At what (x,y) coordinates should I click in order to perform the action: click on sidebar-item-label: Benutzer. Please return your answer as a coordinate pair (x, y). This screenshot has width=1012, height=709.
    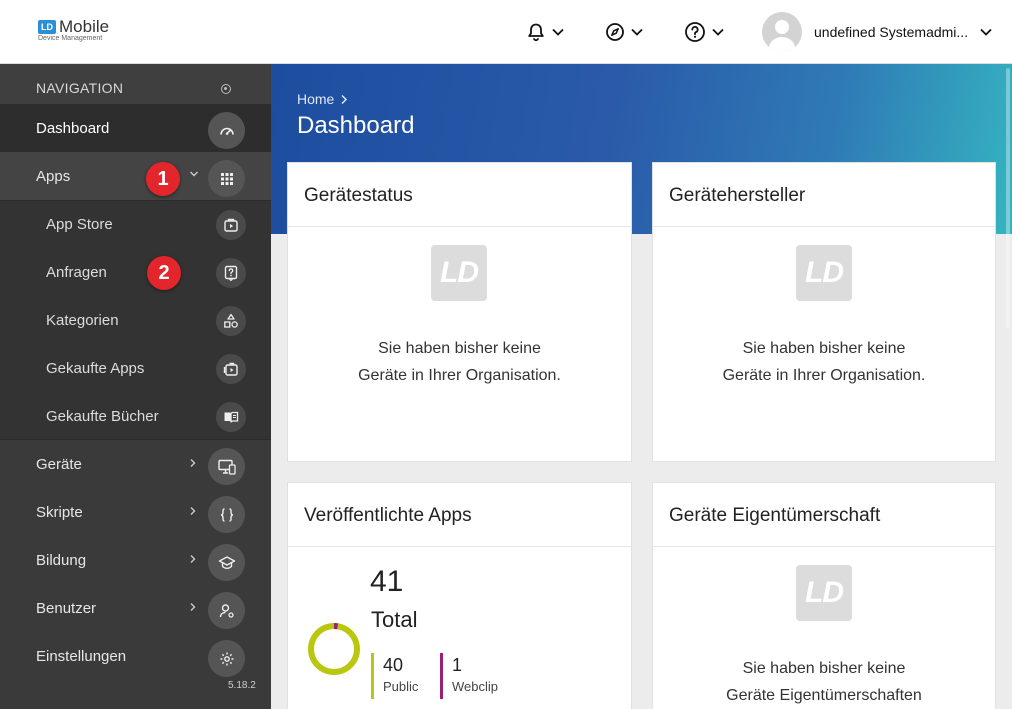
    Looking at the image, I should click on (66, 608).